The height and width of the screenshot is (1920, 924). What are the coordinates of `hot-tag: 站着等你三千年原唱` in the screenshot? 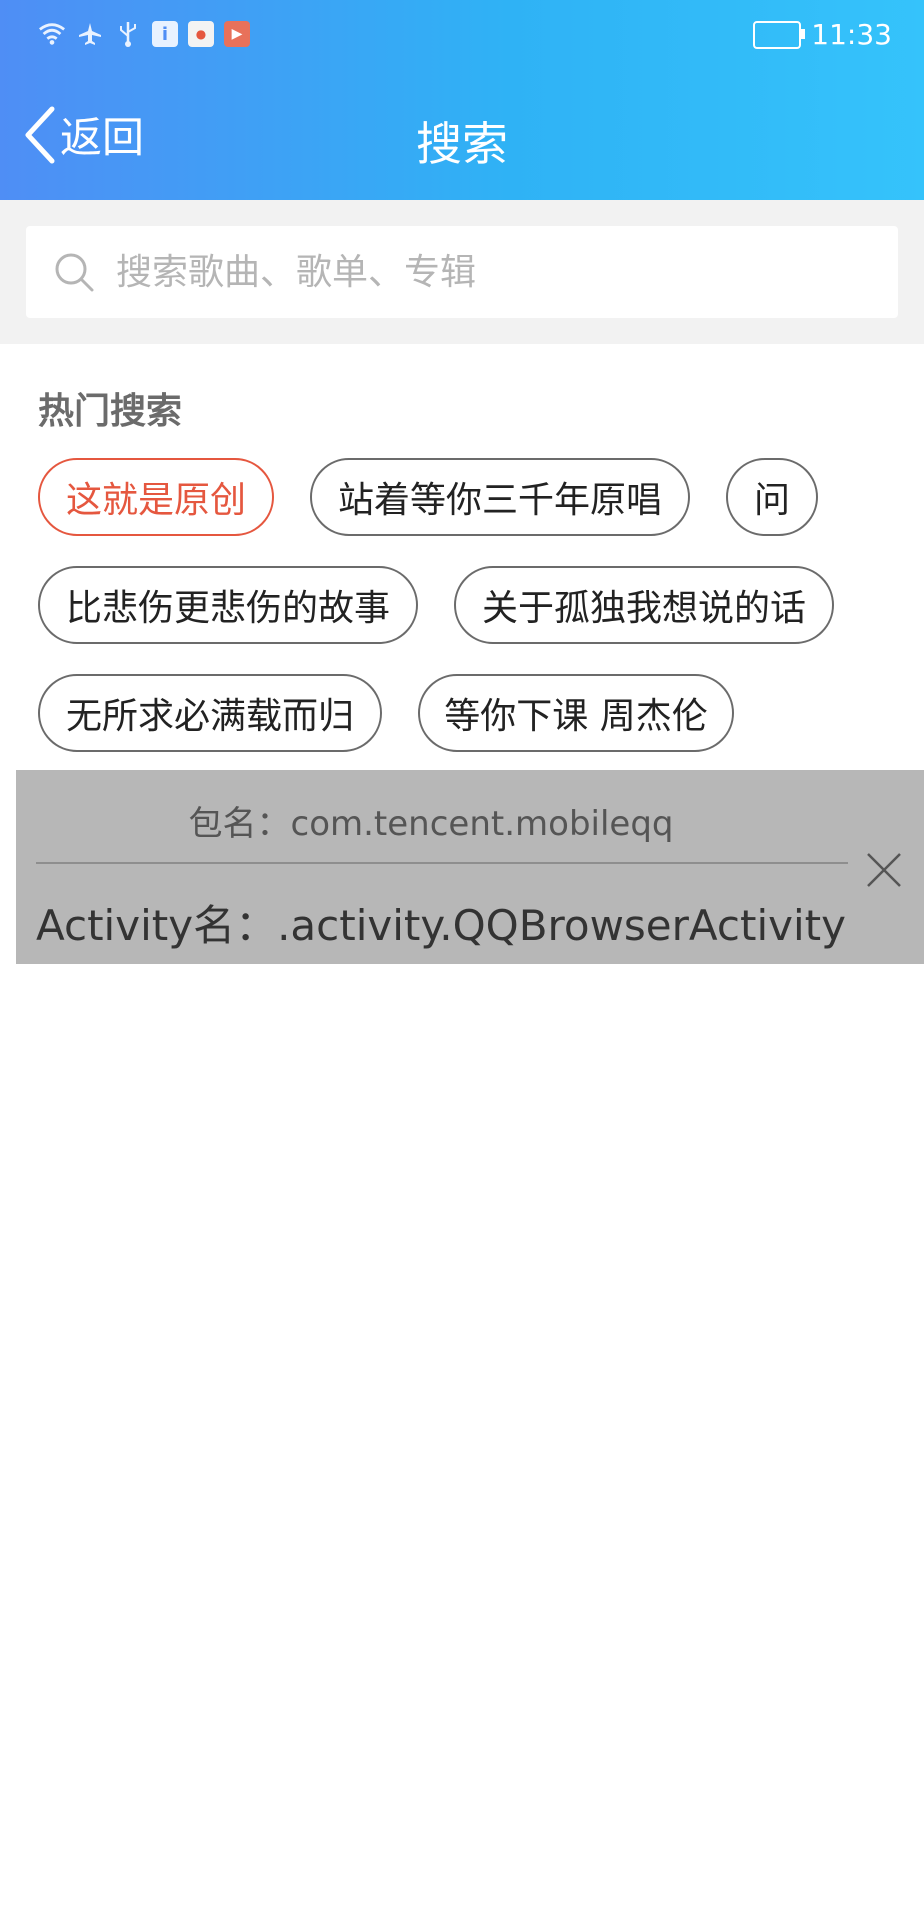 It's located at (500, 497).